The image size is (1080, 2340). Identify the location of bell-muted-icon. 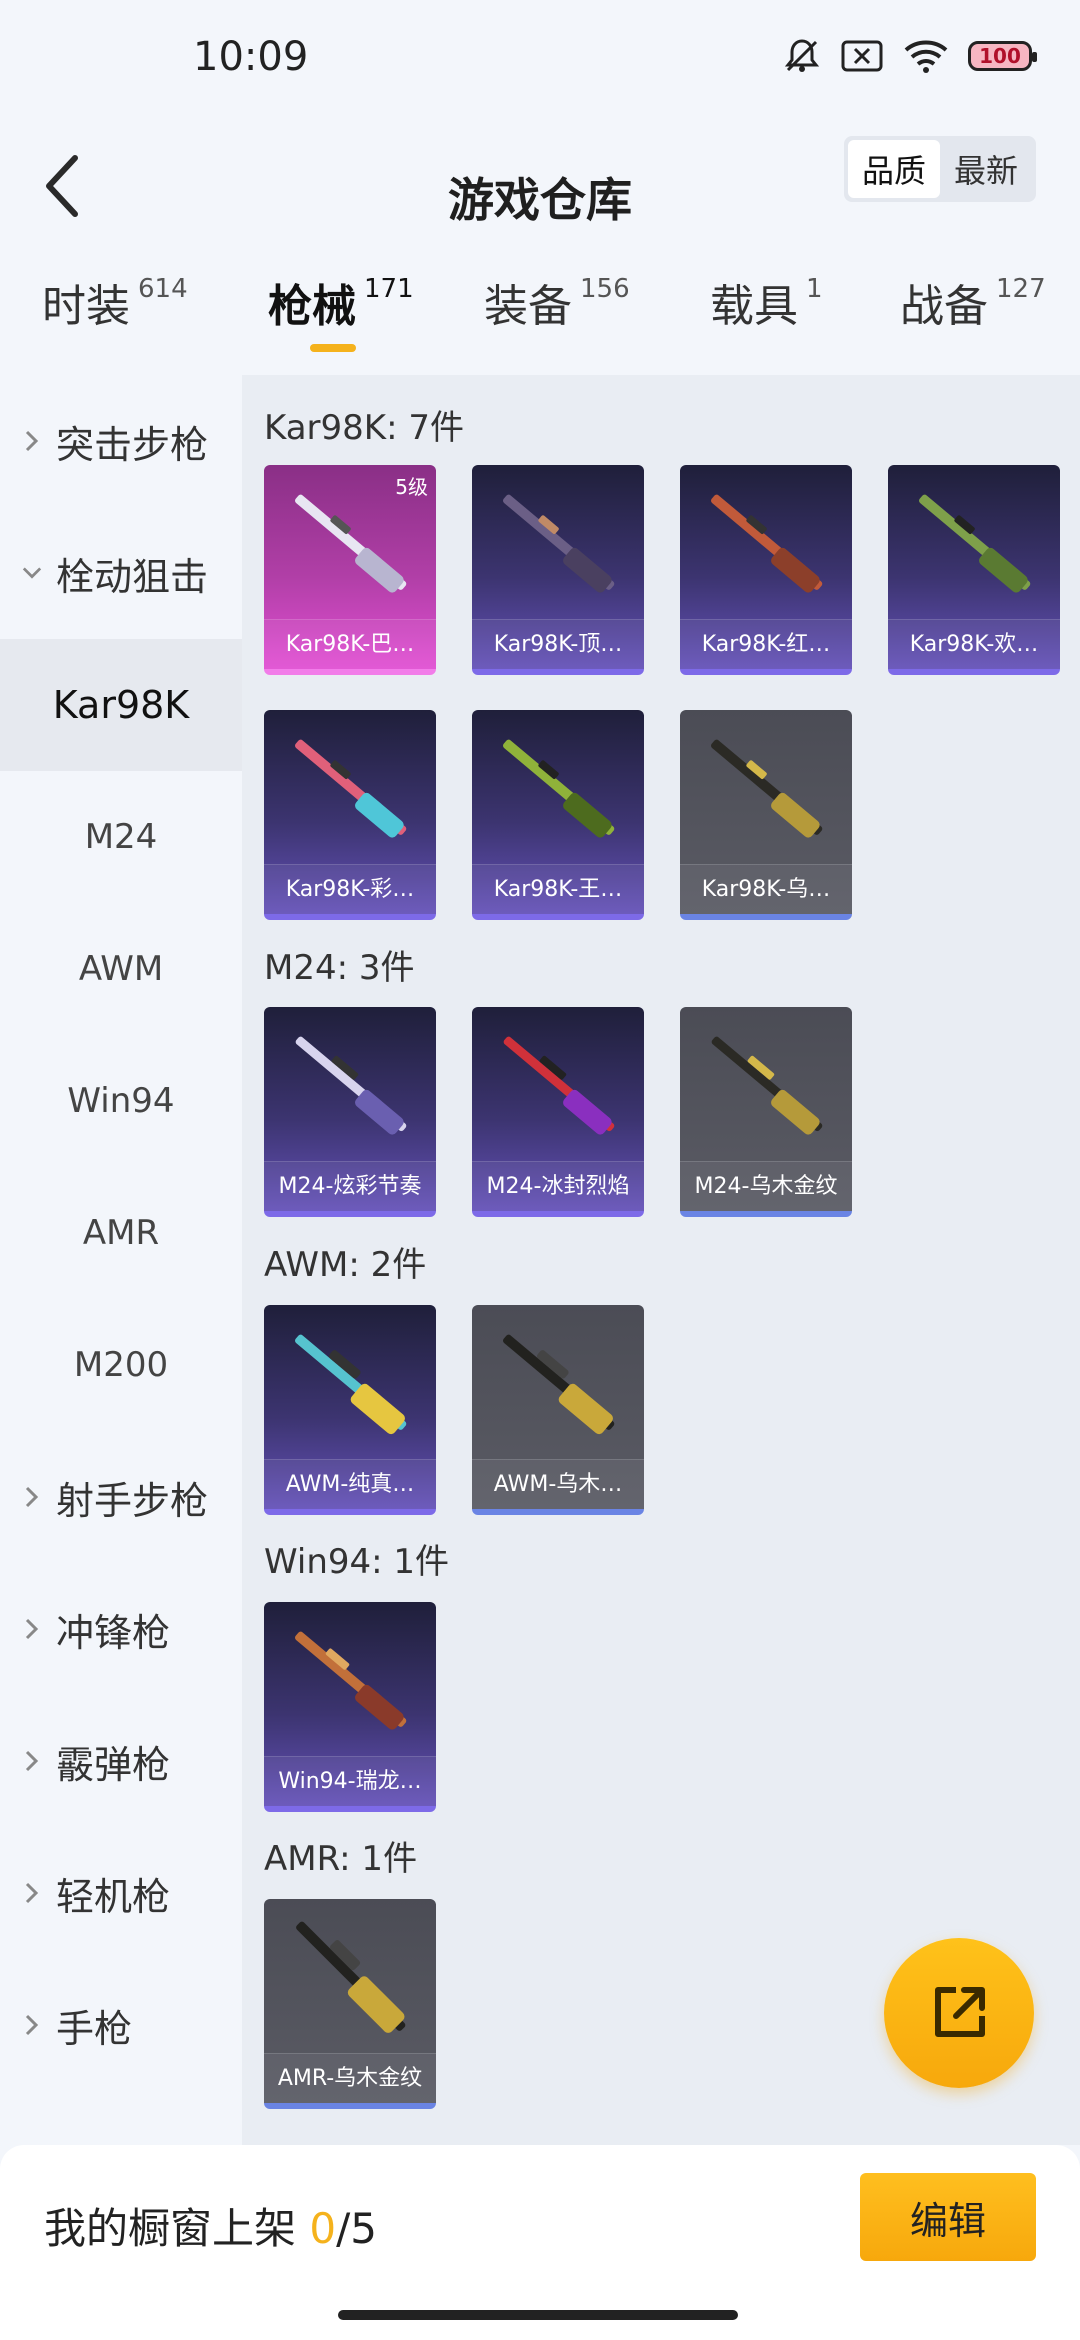
(802, 56).